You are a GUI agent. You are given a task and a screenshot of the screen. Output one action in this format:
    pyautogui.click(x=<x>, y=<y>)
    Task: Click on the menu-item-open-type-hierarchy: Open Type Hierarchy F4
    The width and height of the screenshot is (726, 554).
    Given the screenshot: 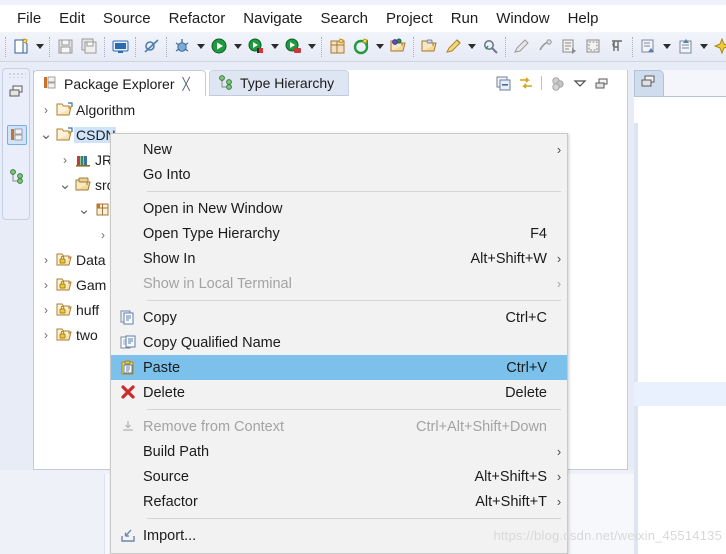 What is the action you would take?
    pyautogui.click(x=339, y=233)
    